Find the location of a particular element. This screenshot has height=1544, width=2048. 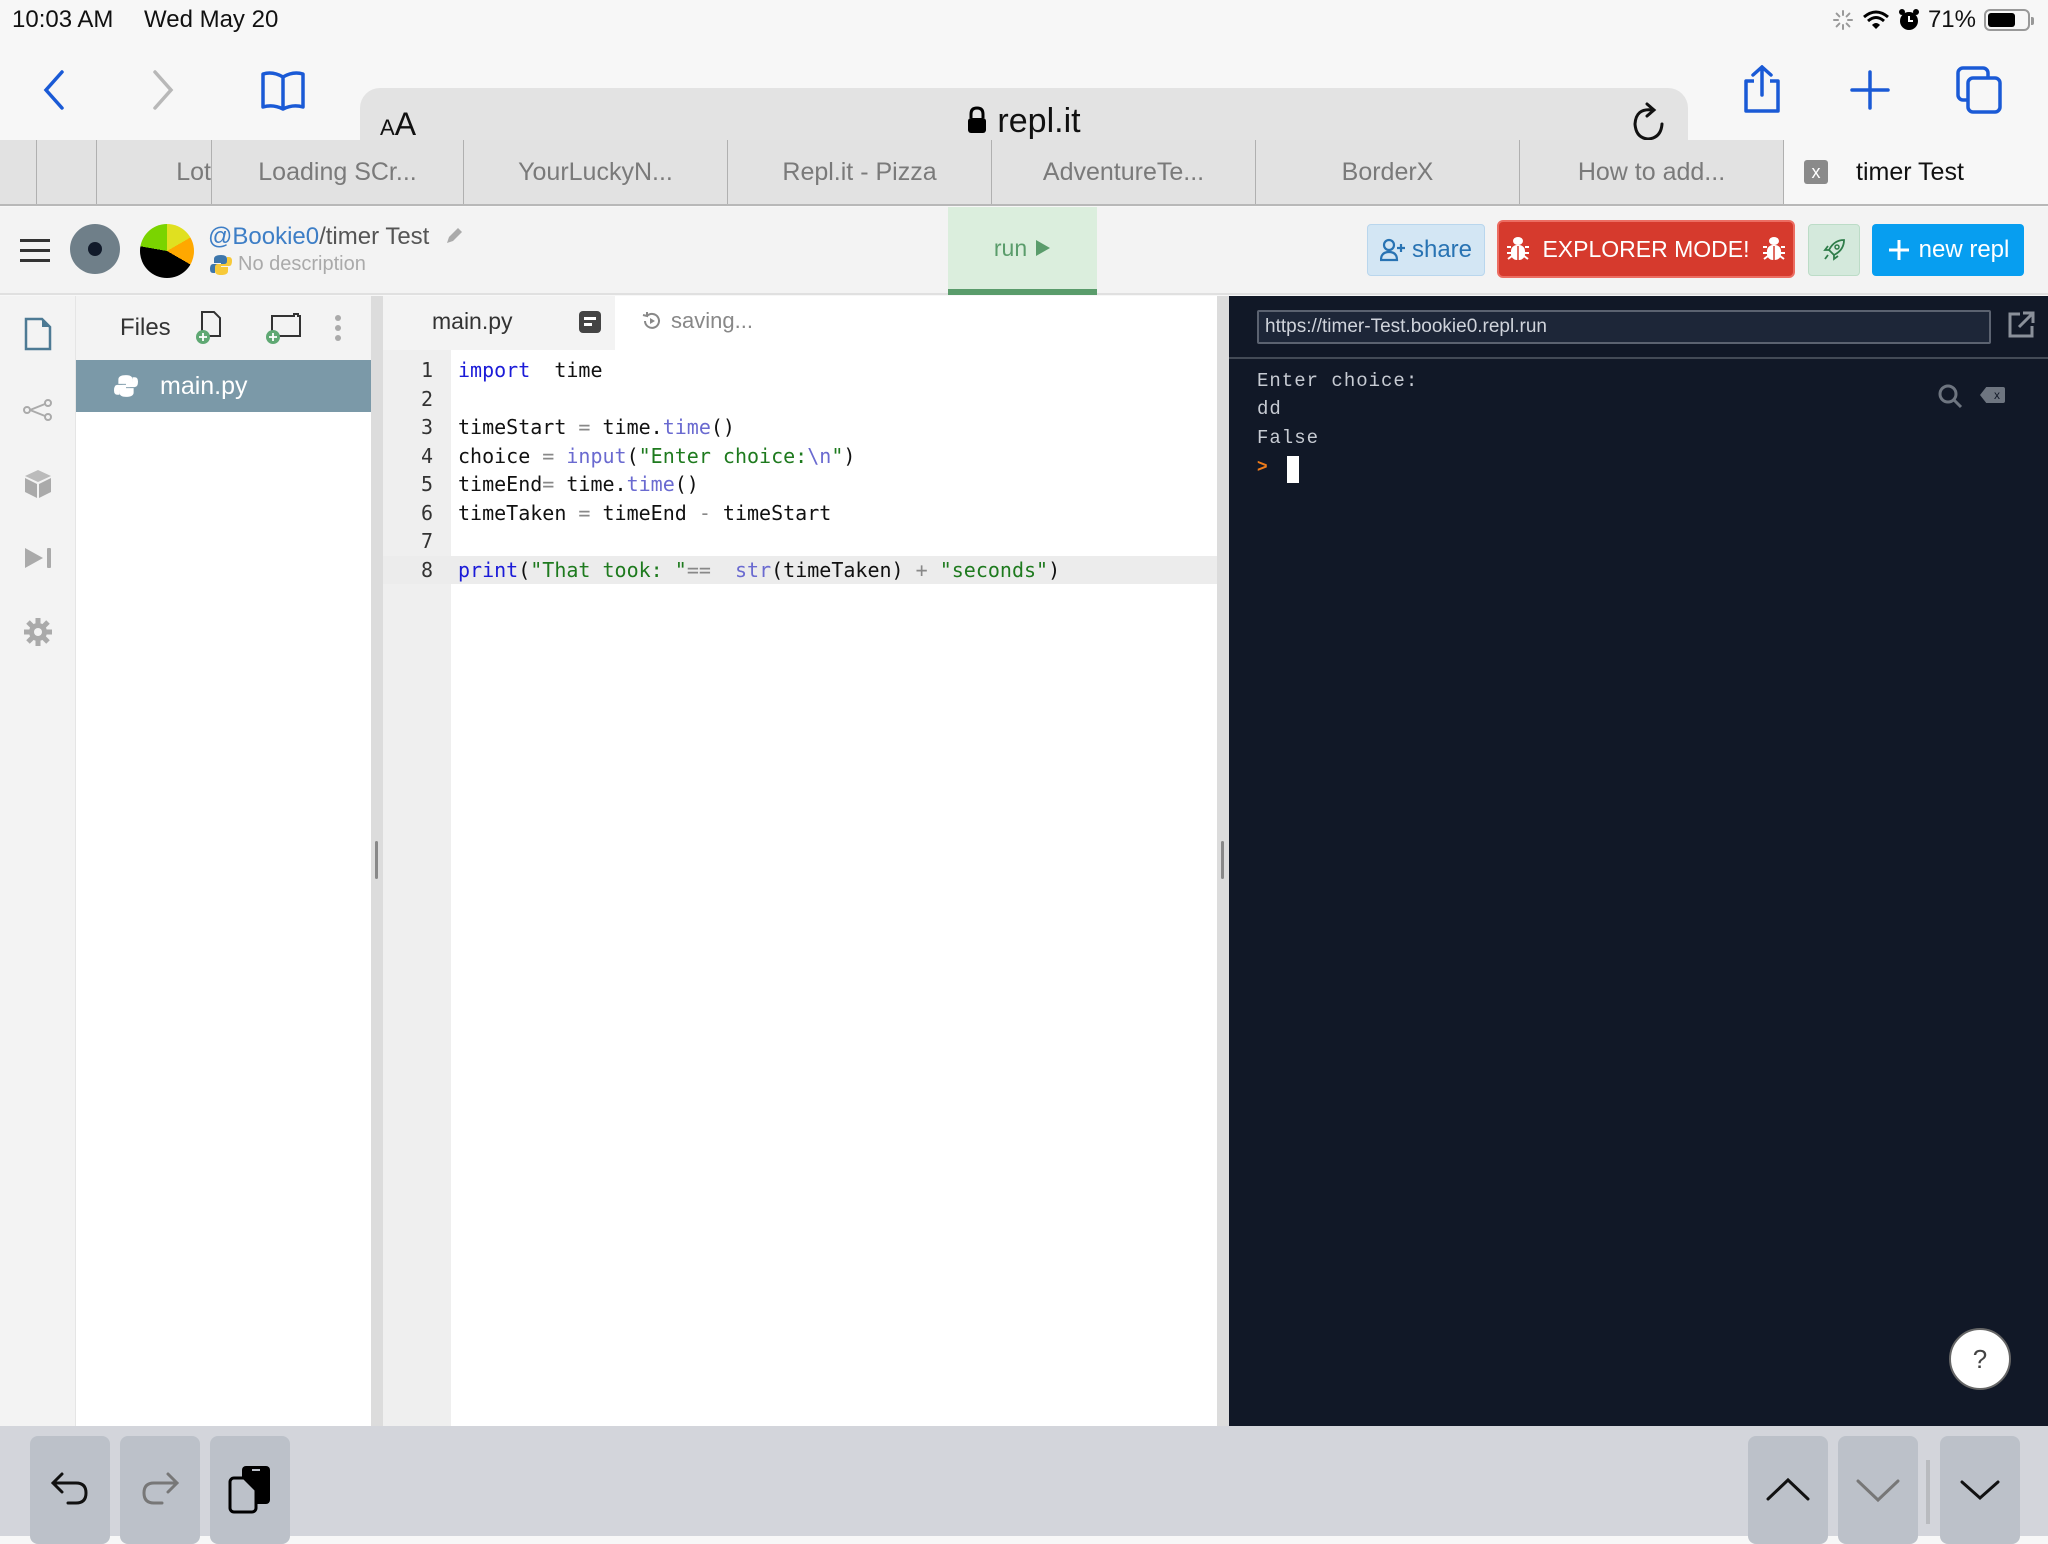

clear-console-icon: x is located at coordinates (1992, 395).